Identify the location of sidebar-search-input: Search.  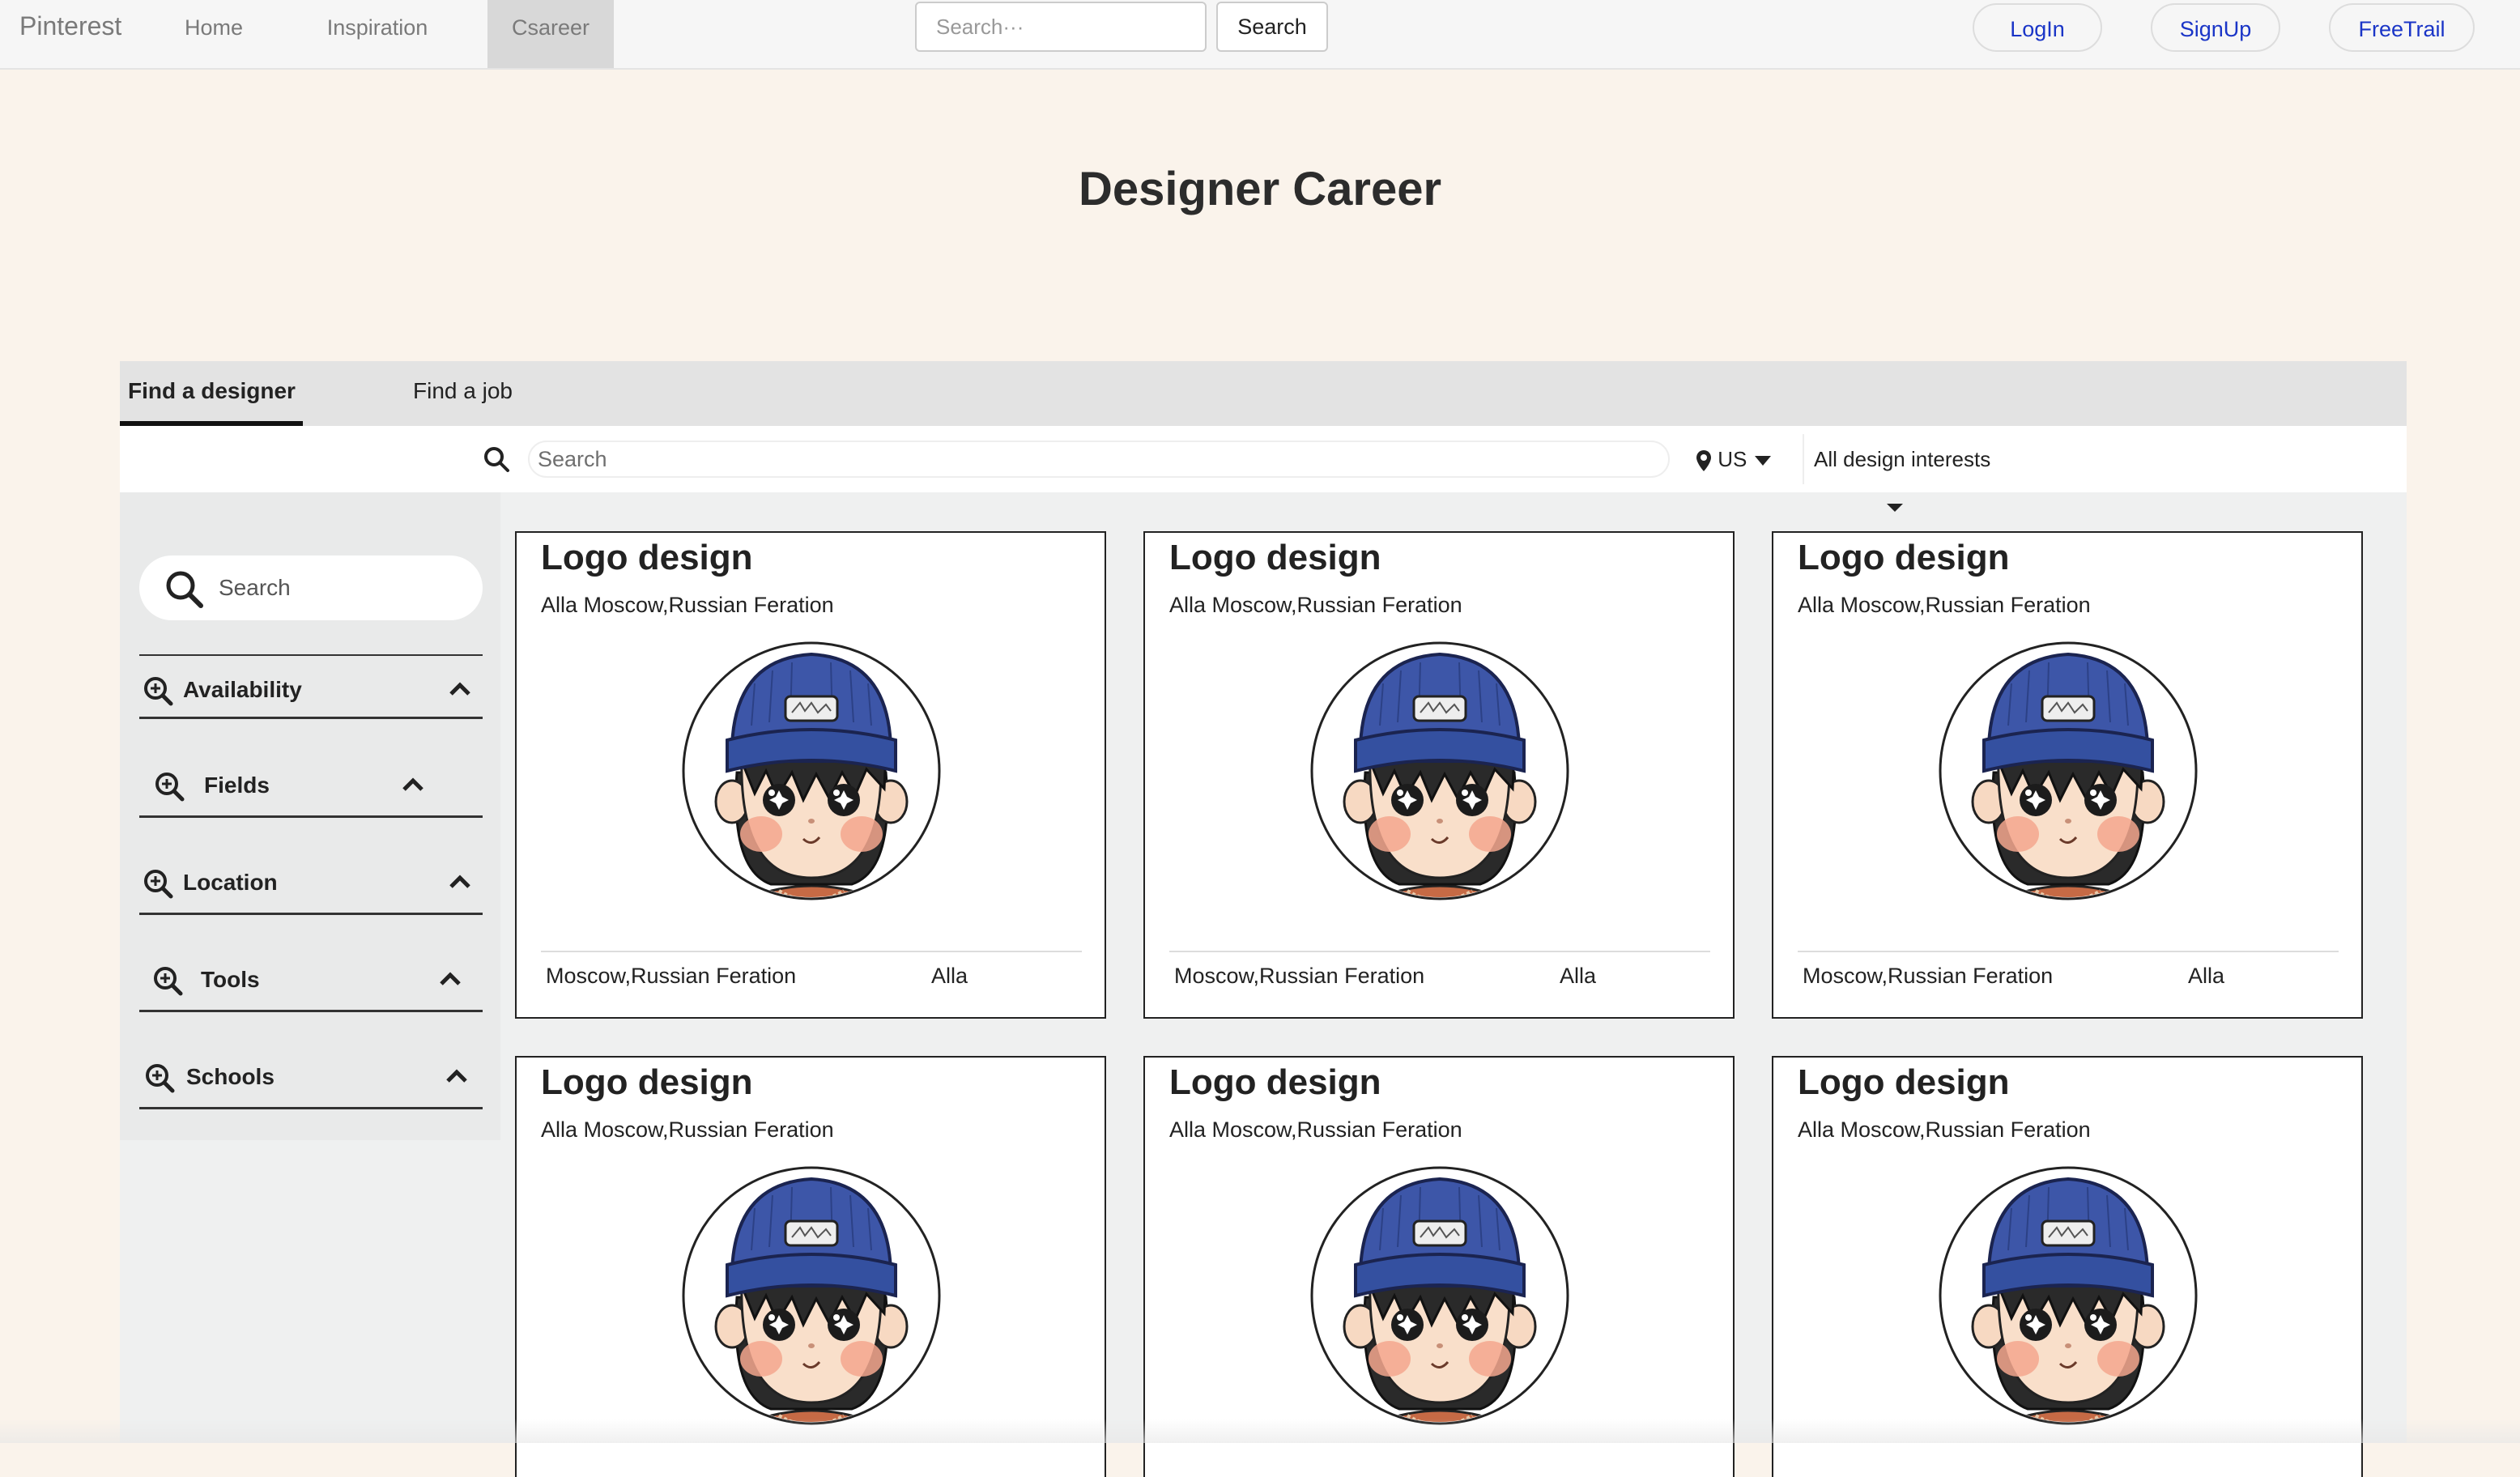
(311, 587).